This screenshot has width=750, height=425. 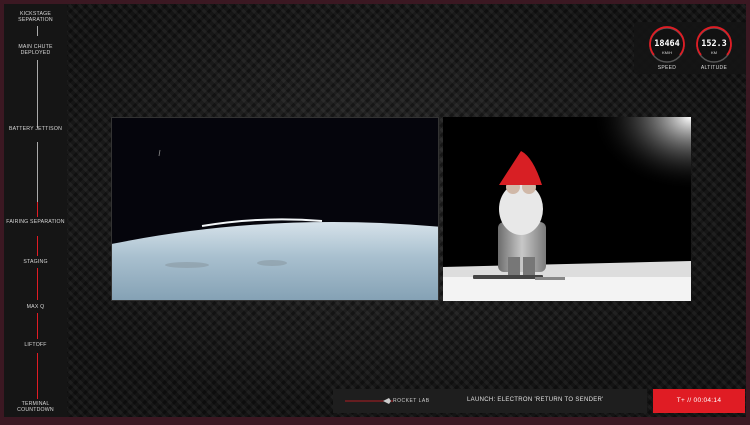 I want to click on altitude-gauge: 152.3 KM, so click(x=714, y=45).